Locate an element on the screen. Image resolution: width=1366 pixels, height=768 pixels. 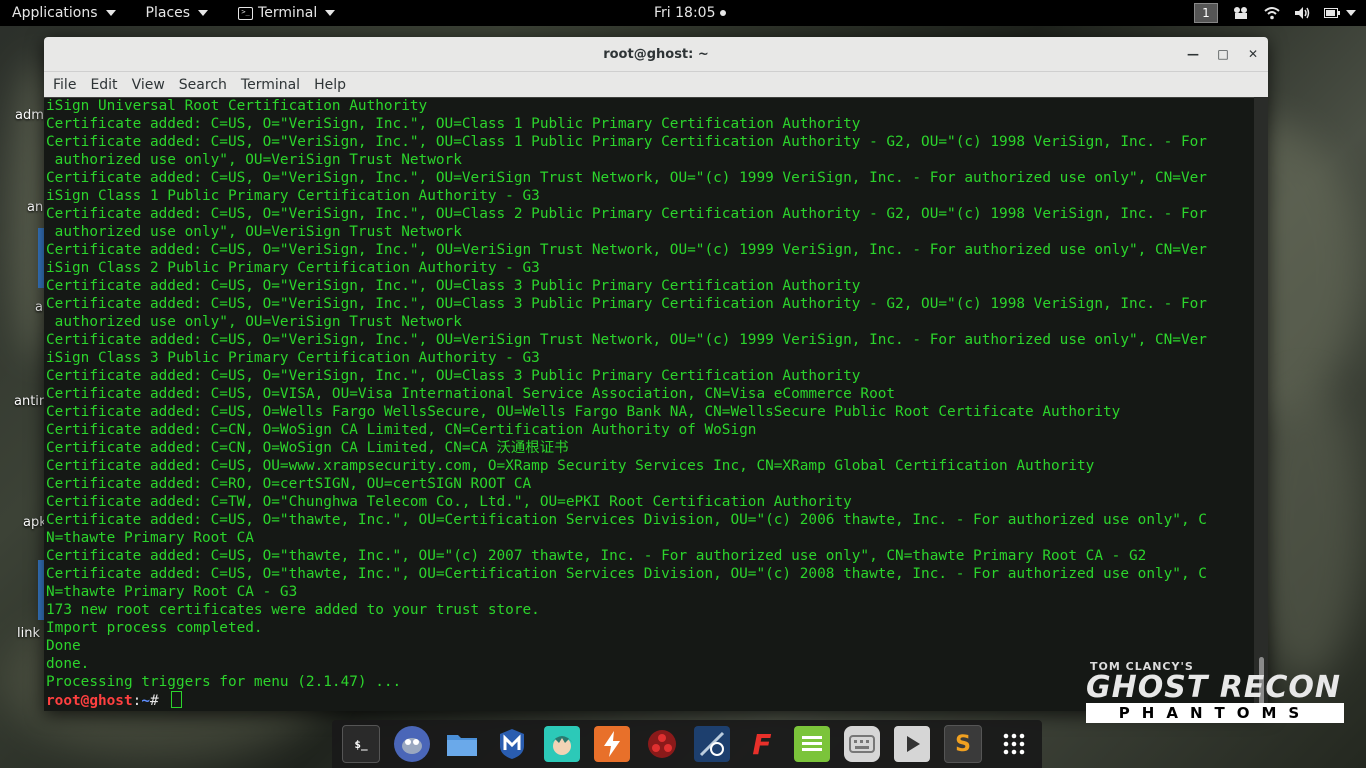
sublime-text-icon: S is located at coordinates (963, 744).